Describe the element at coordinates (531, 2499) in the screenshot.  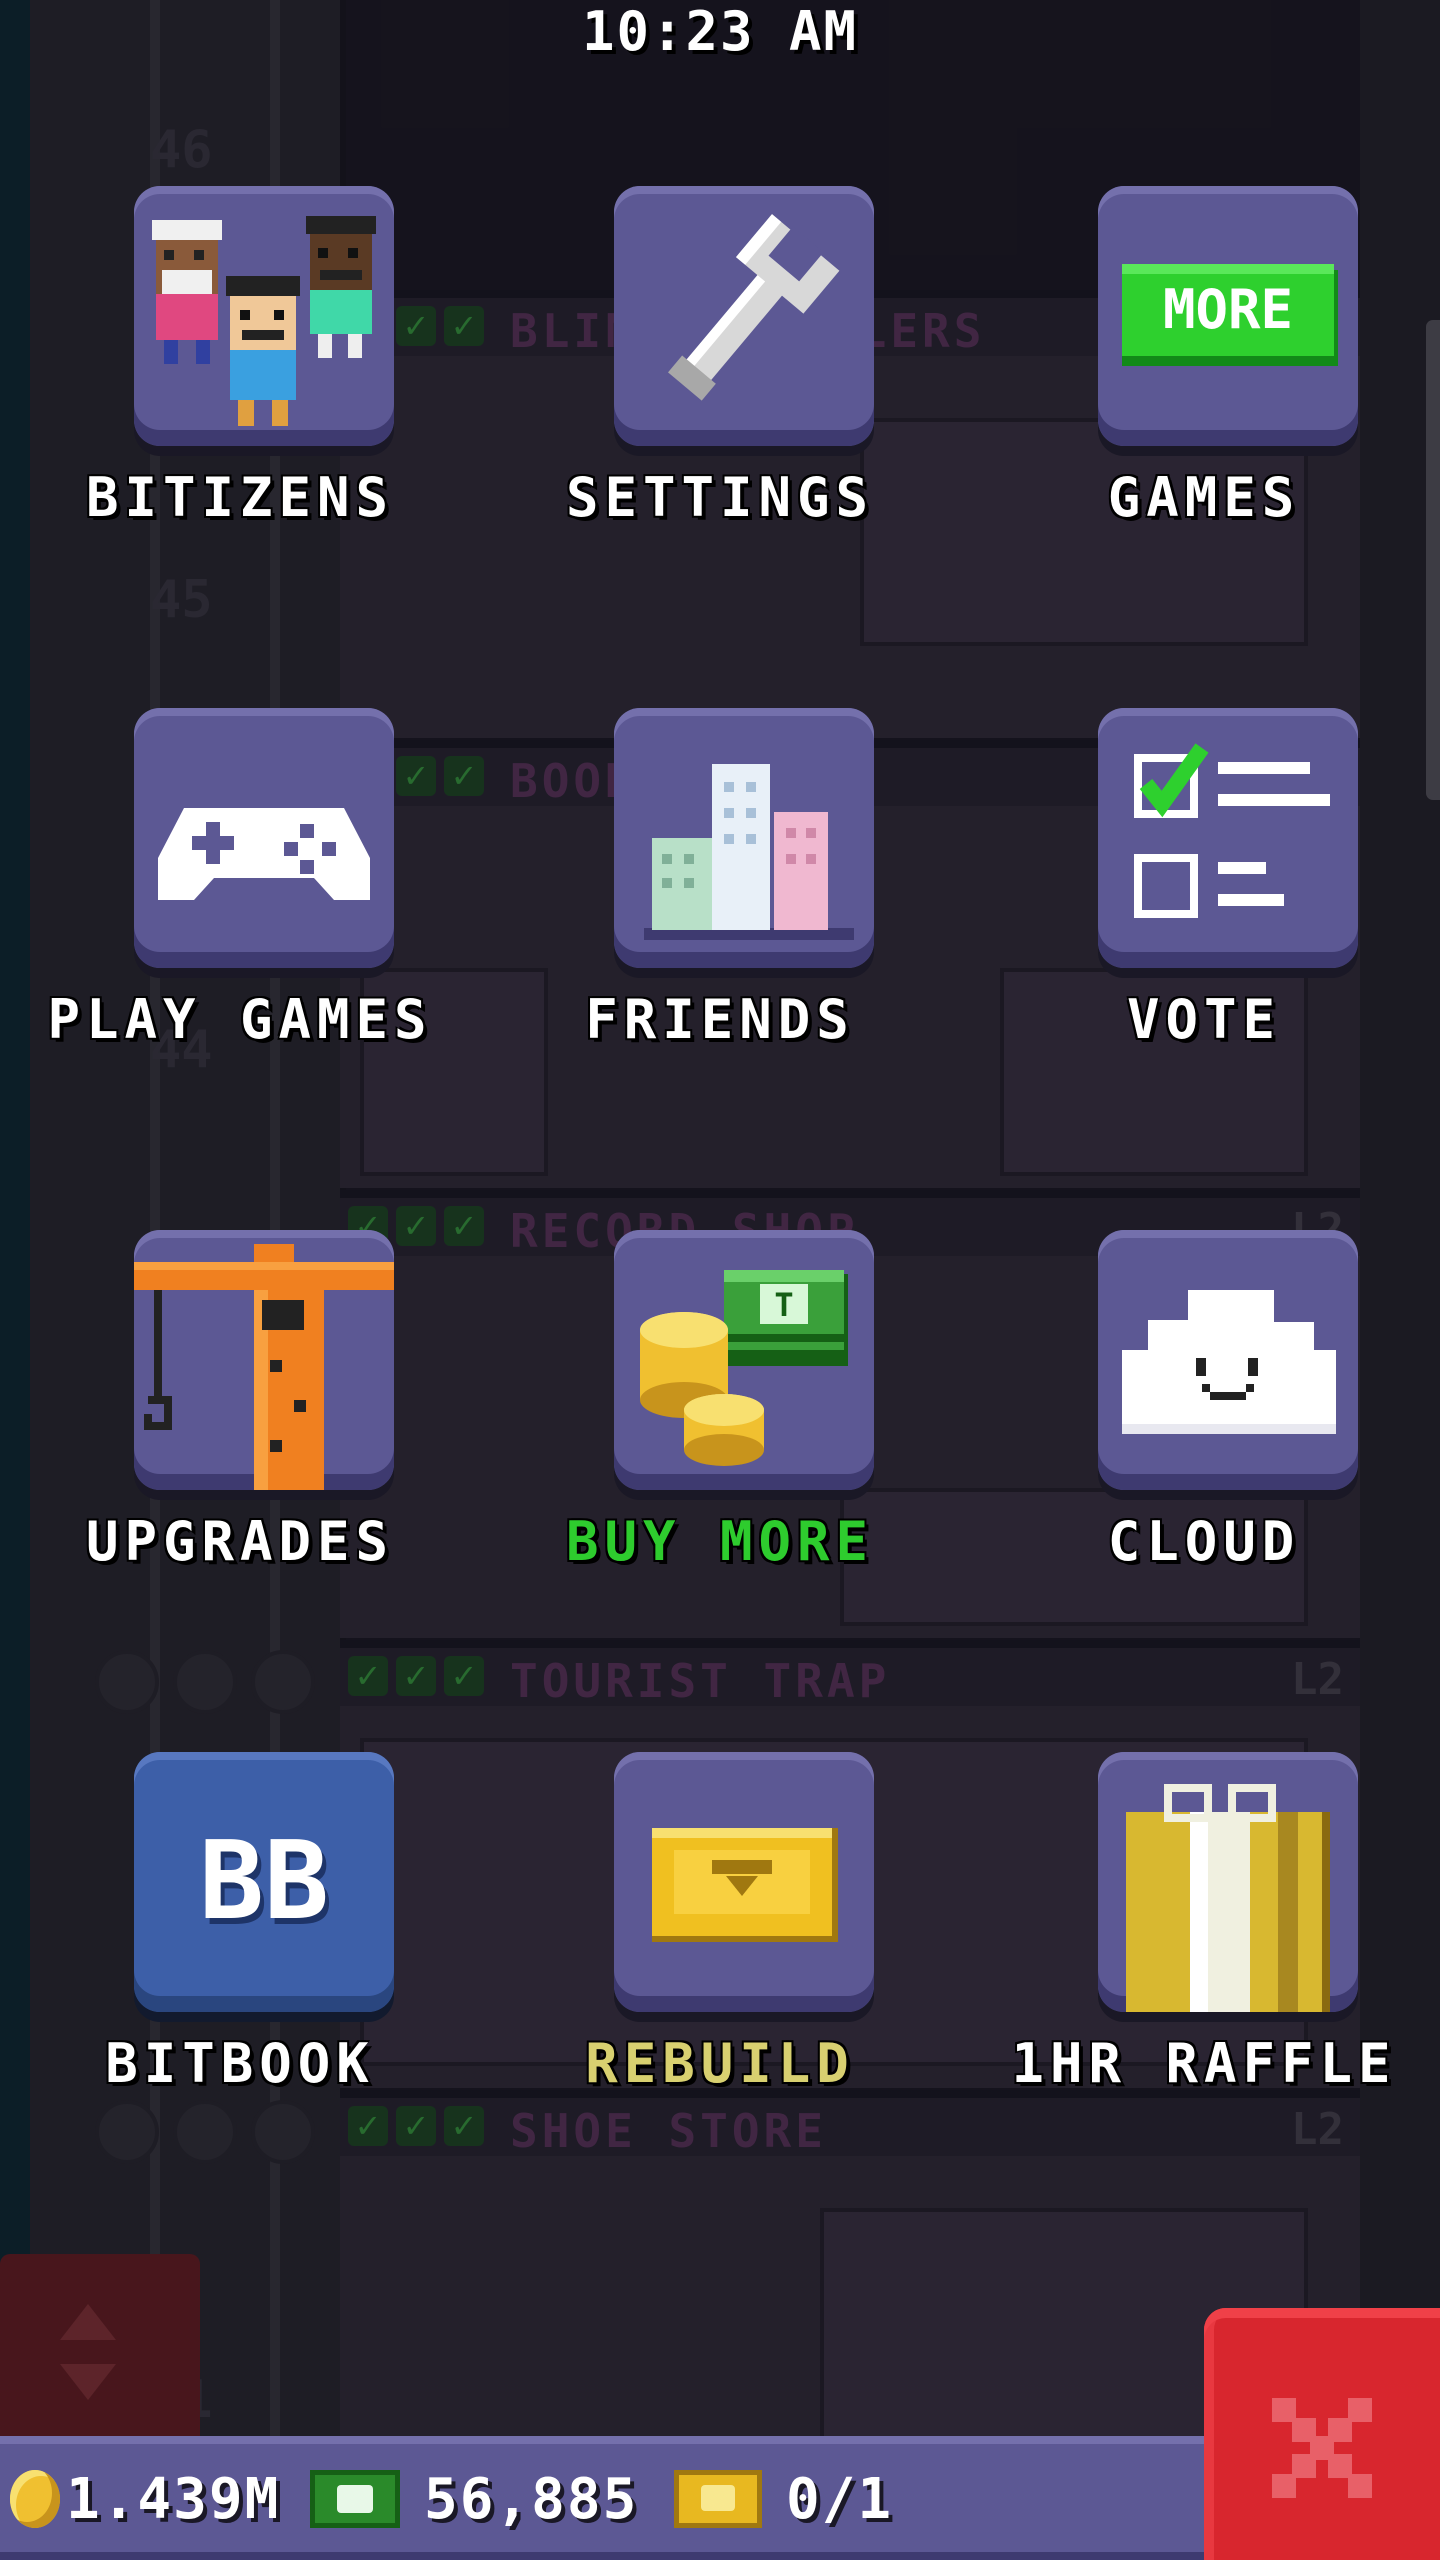
I see `bux-value: 56,885` at that location.